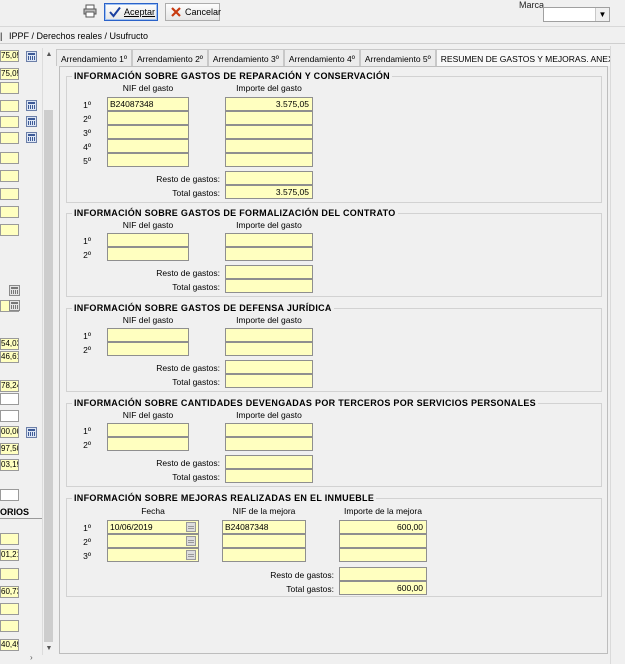 The width and height of the screenshot is (625, 664). What do you see at coordinates (176, 12) in the screenshot?
I see `cancel-x-icon` at bounding box center [176, 12].